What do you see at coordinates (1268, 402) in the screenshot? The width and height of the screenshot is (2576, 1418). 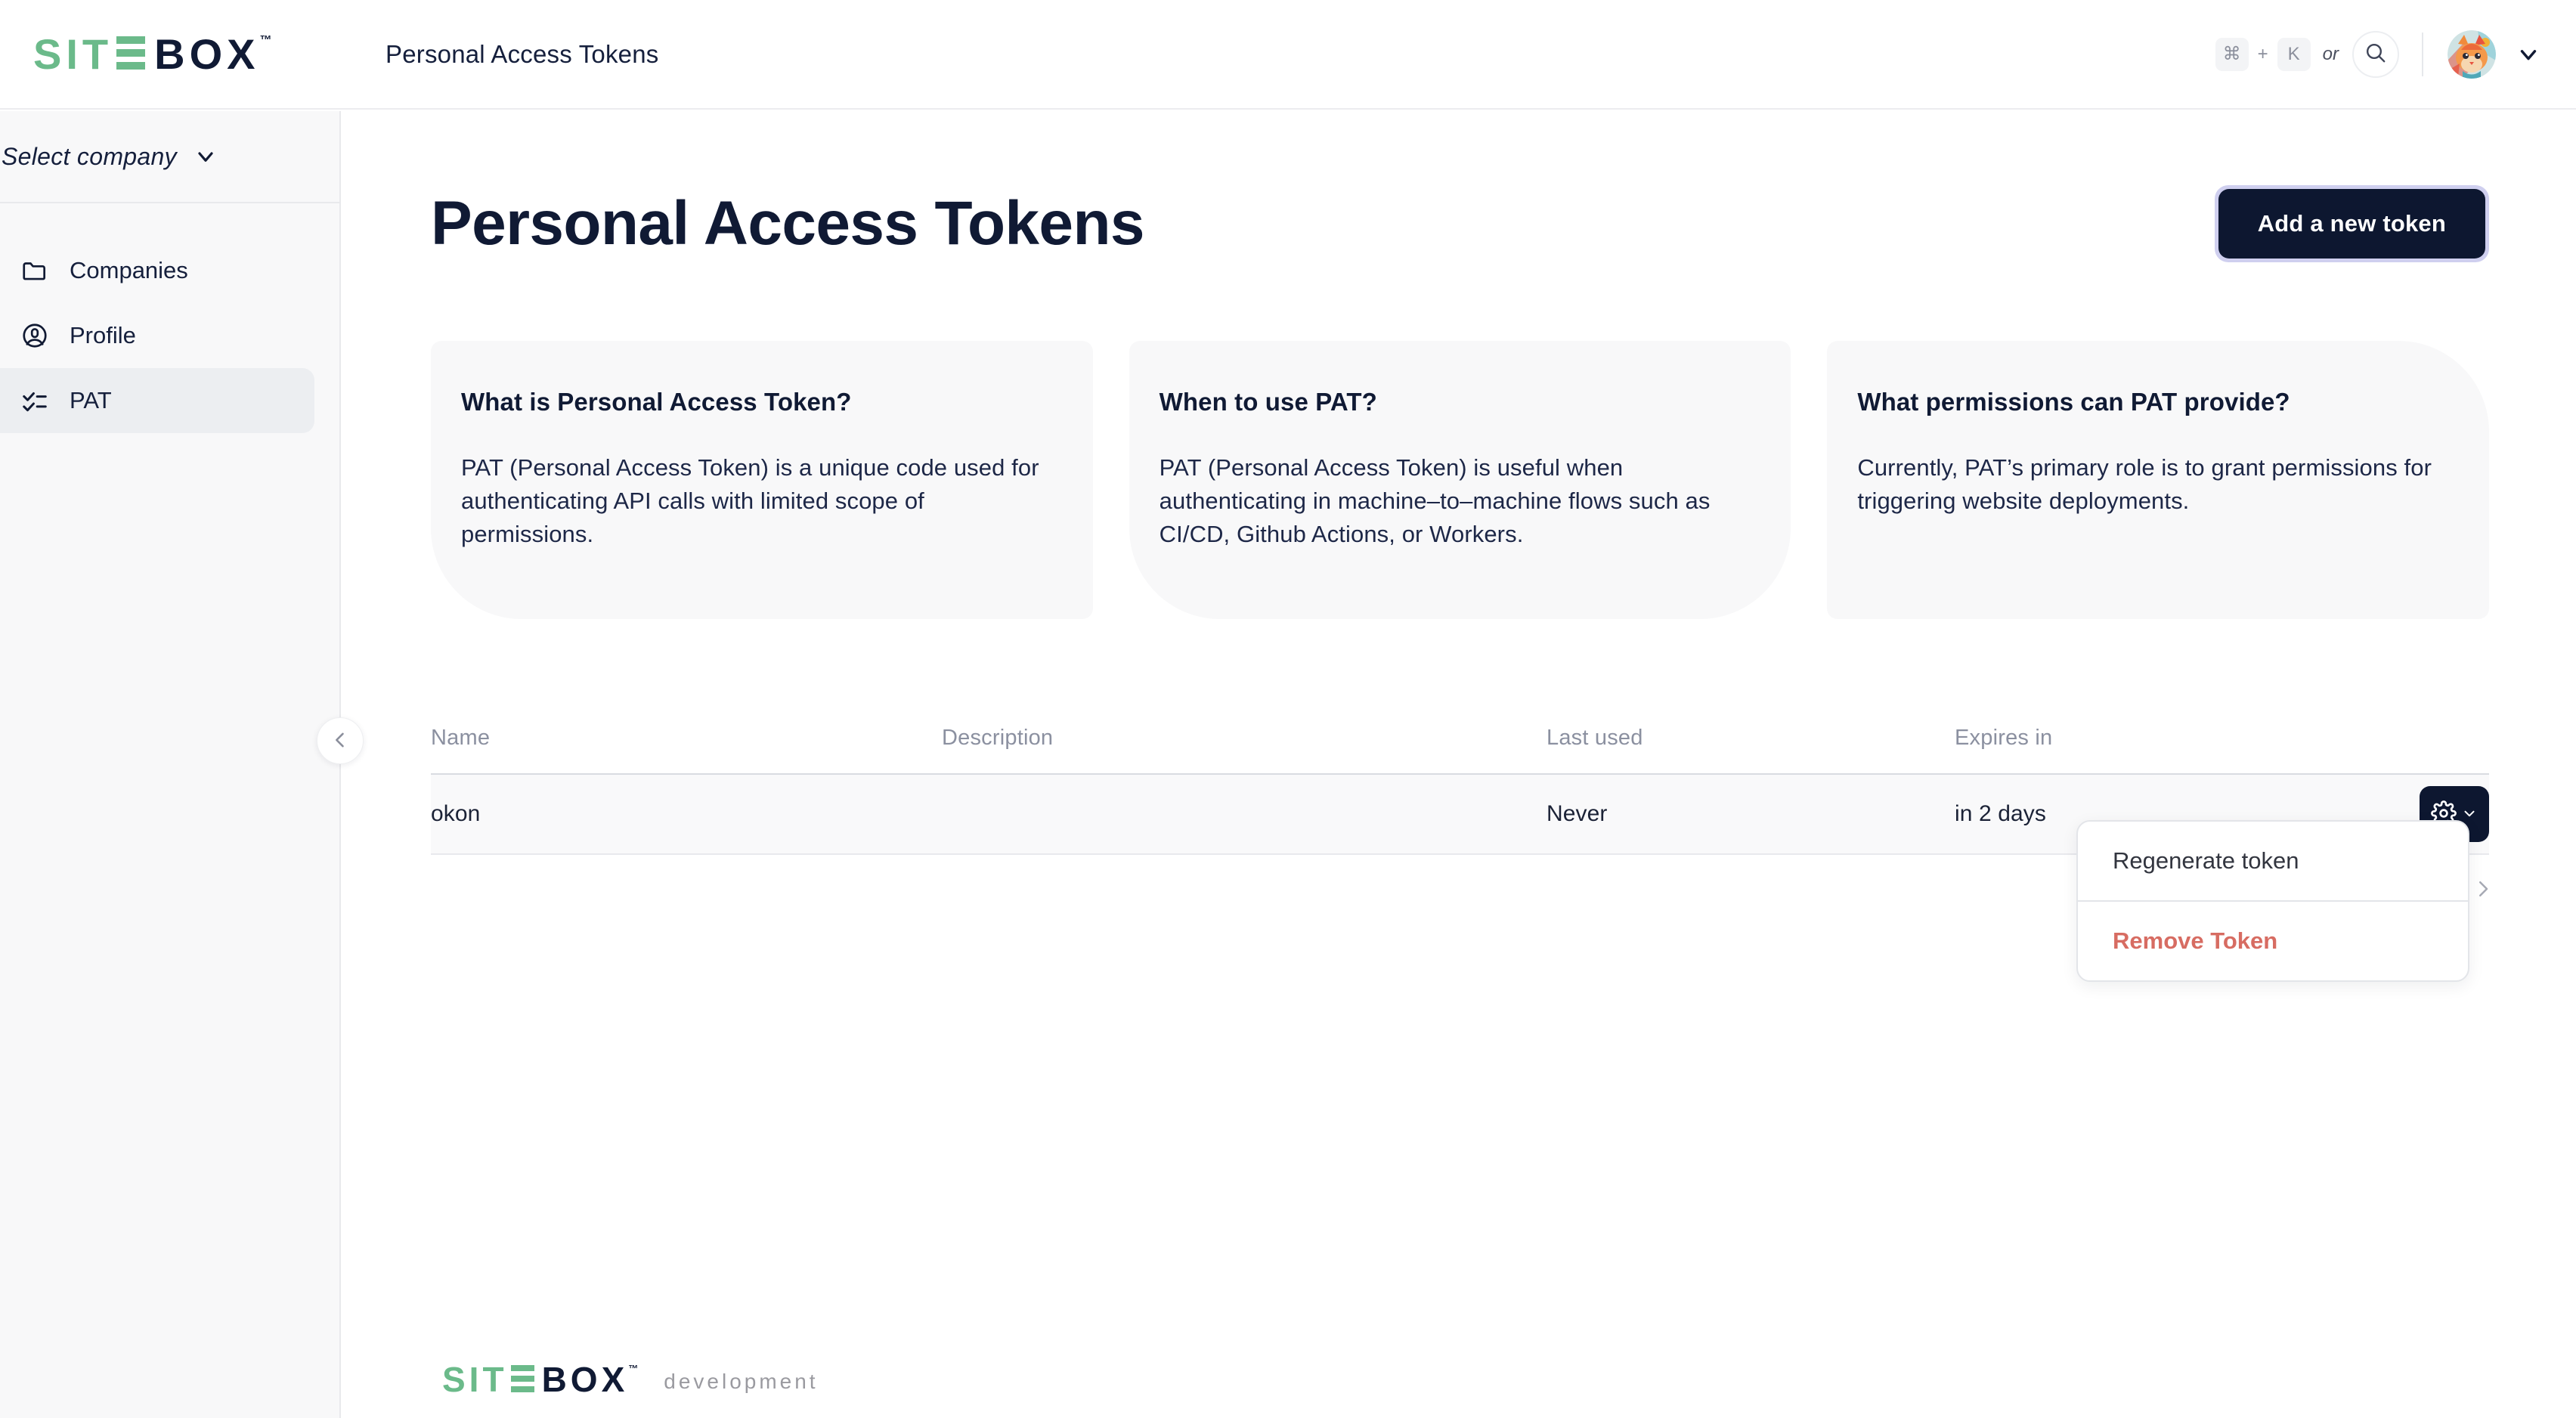 I see `info-card-heading: When to use PAT?` at bounding box center [1268, 402].